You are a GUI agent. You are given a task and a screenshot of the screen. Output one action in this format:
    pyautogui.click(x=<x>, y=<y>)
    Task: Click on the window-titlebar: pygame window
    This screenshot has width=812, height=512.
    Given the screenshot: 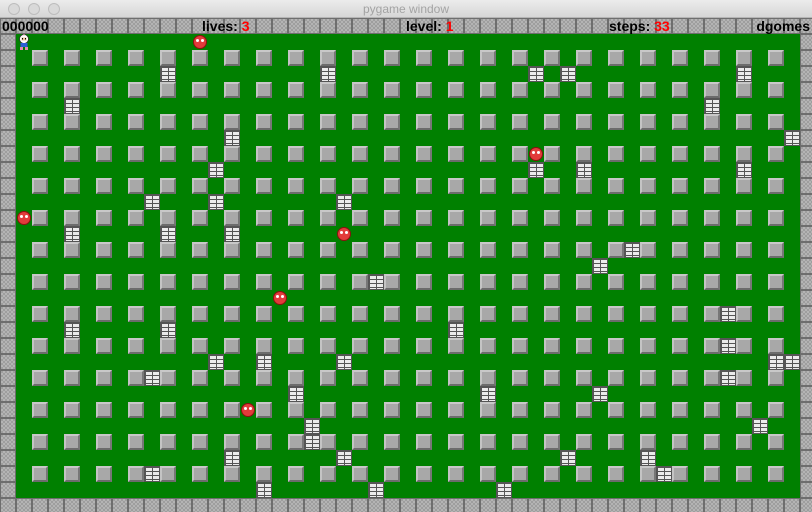 What is the action you would take?
    pyautogui.click(x=406, y=9)
    